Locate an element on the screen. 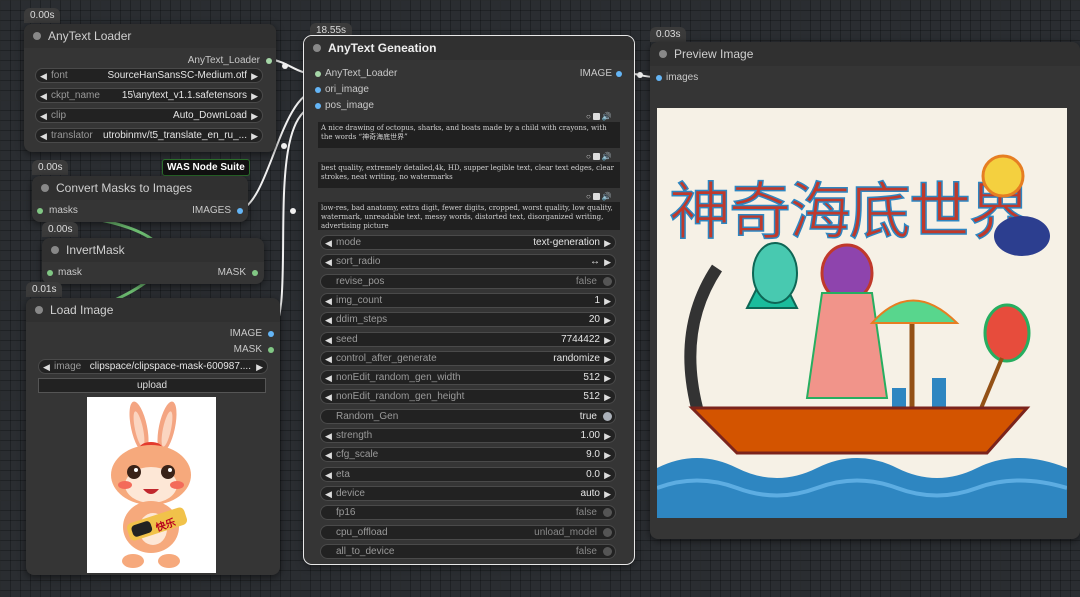 The width and height of the screenshot is (1080, 597). gen-widget-mode: ◀ mode text-generation ▶ is located at coordinates (468, 242).